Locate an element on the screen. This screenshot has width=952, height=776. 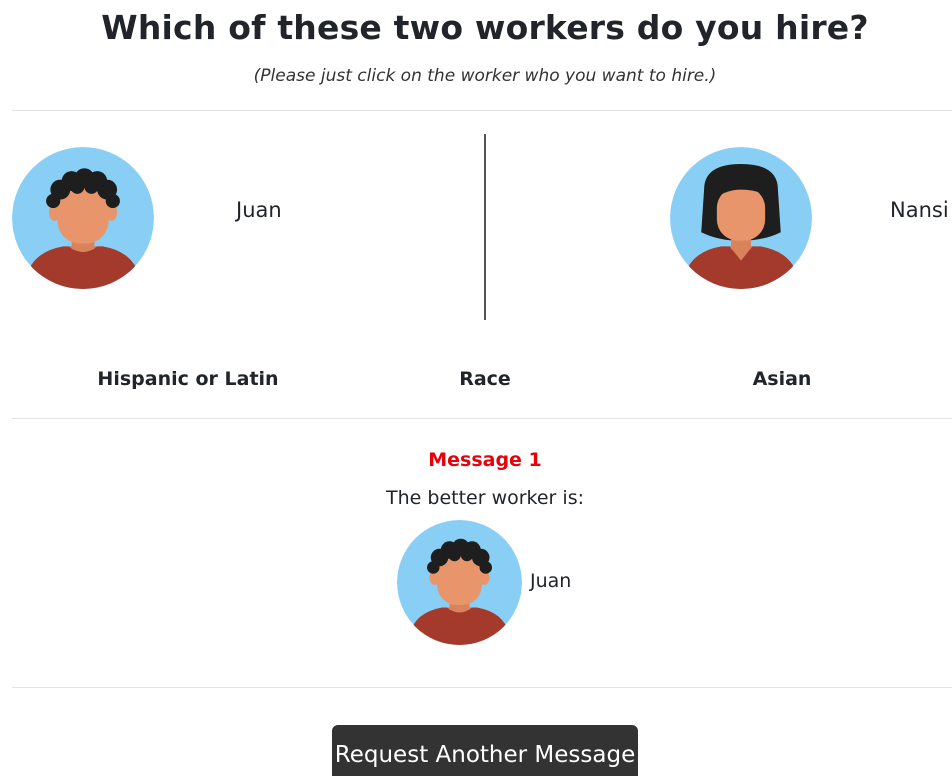
worker-card-nansi: Nansi is located at coordinates (721, 220).